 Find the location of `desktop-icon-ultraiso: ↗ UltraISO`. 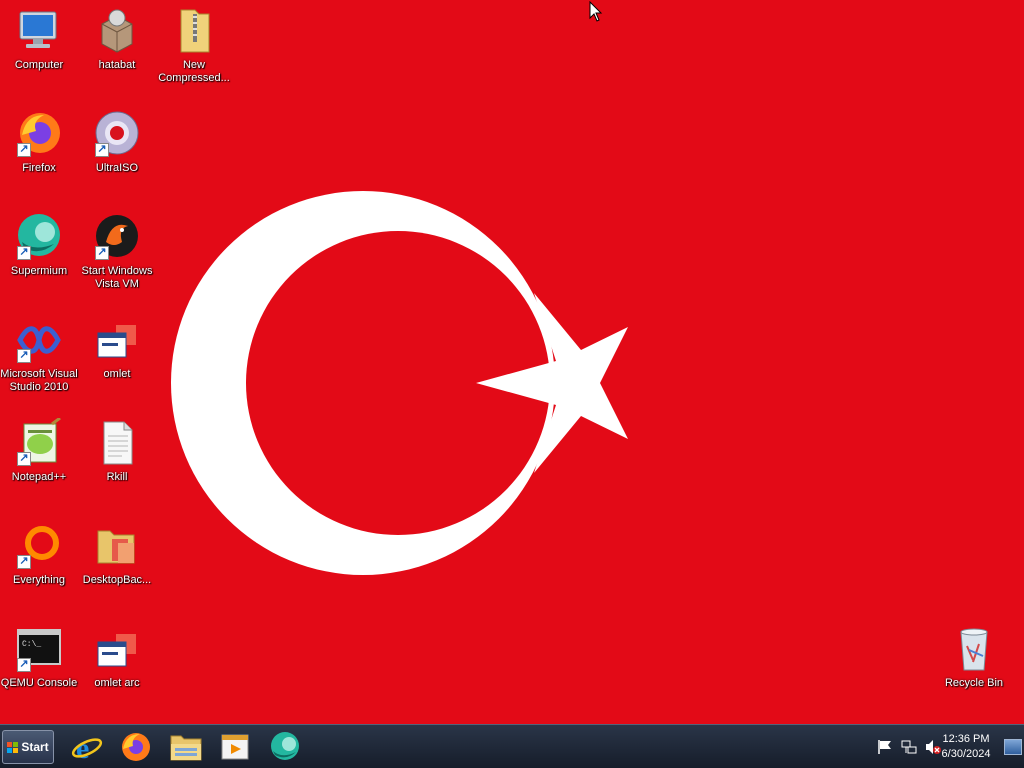

desktop-icon-ultraiso: ↗ UltraISO is located at coordinates (117, 142).